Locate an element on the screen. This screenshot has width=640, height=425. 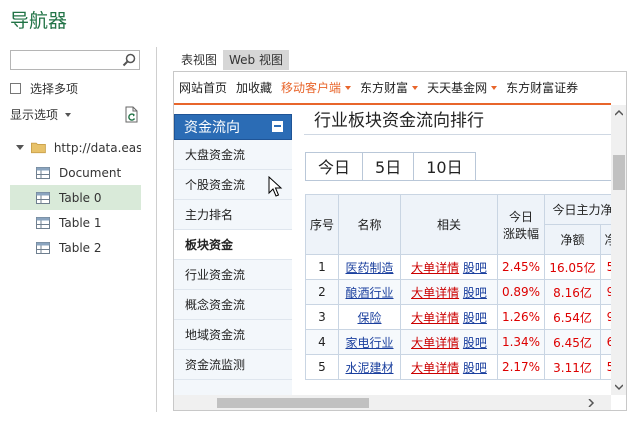
horizontal-scrollbar is located at coordinates (392, 402).